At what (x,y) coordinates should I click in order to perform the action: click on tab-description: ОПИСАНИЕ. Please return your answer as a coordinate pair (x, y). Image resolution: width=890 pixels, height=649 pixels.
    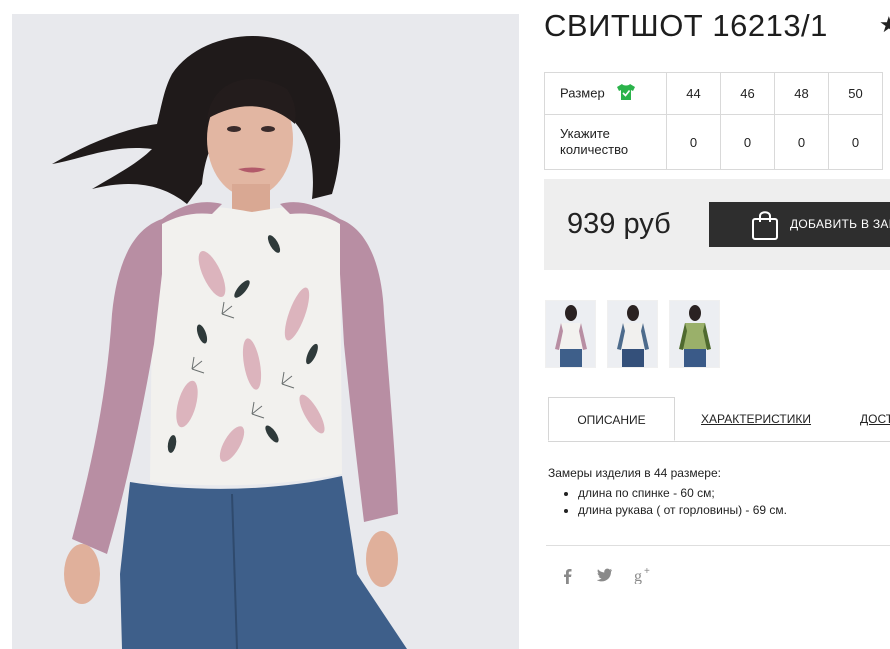
    Looking at the image, I should click on (611, 419).